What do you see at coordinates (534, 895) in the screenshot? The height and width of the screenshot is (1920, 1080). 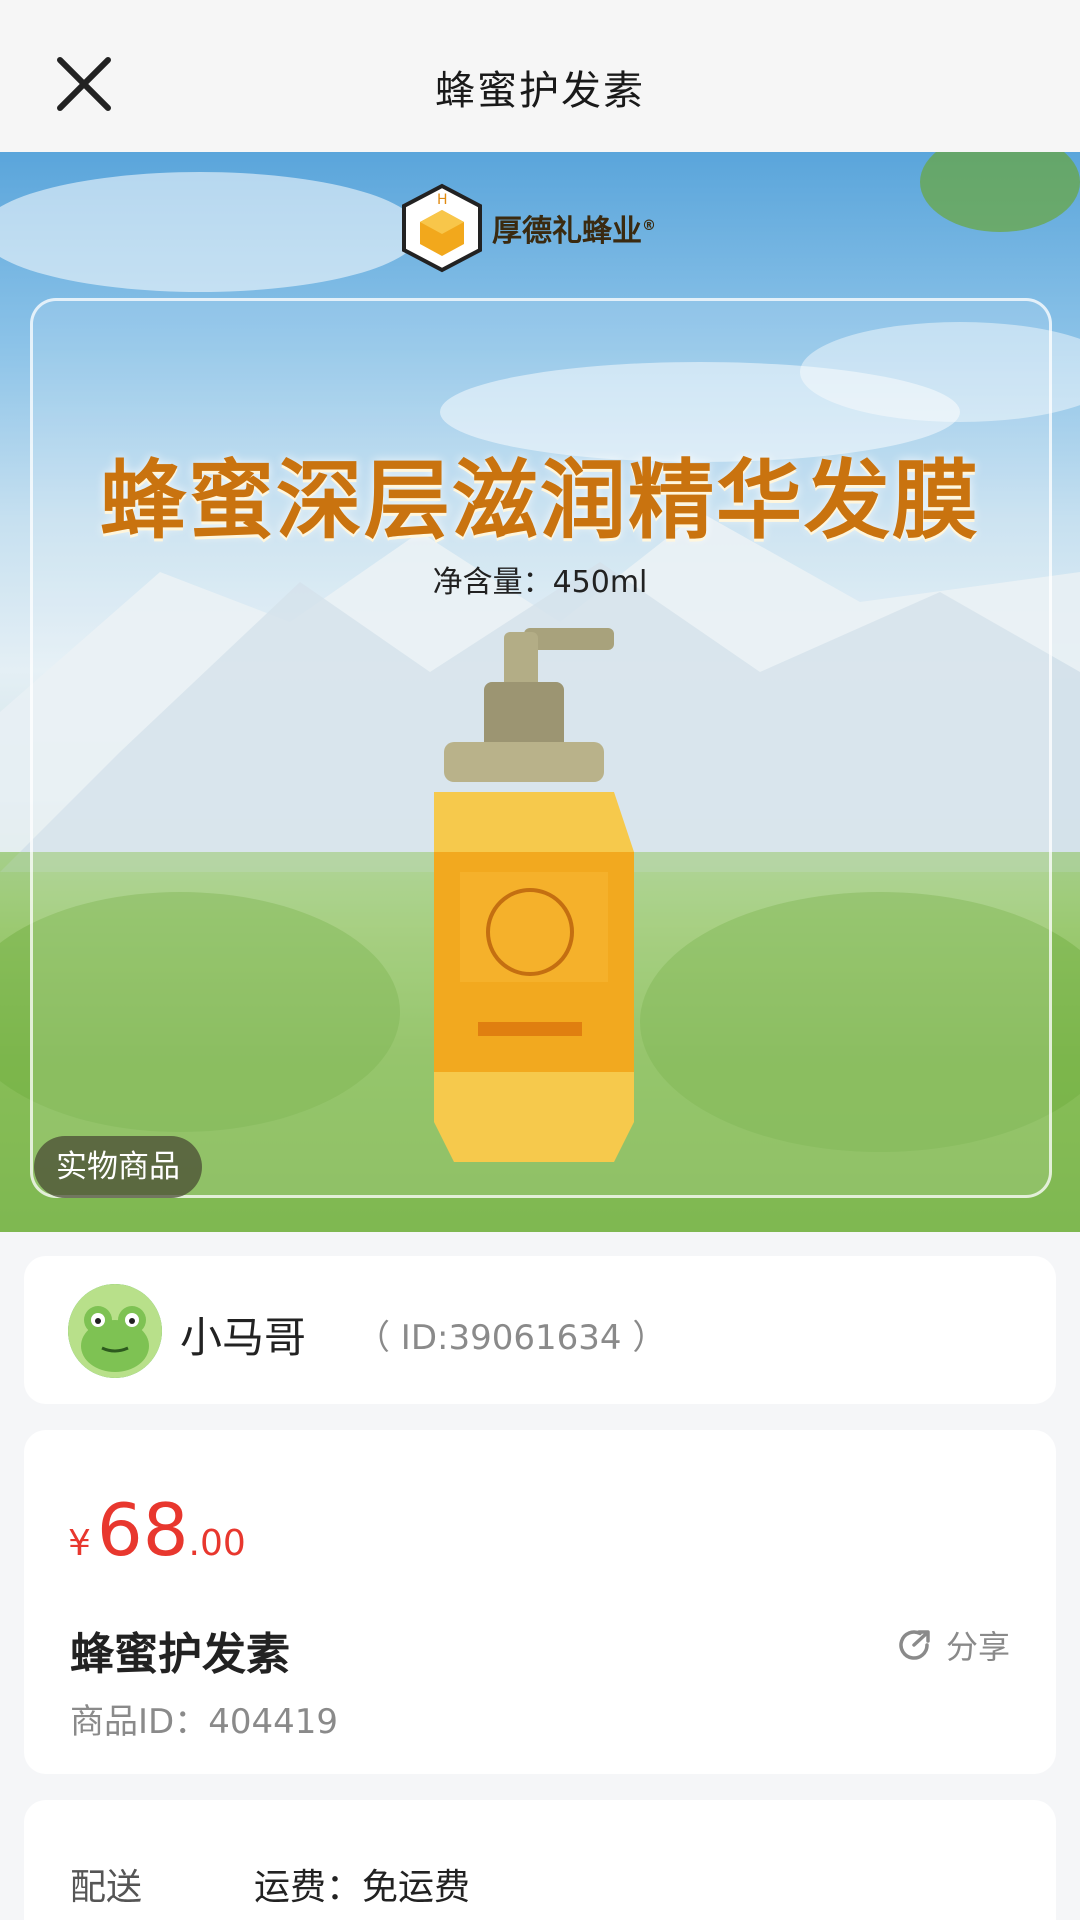 I see `product-bottle-image` at bounding box center [534, 895].